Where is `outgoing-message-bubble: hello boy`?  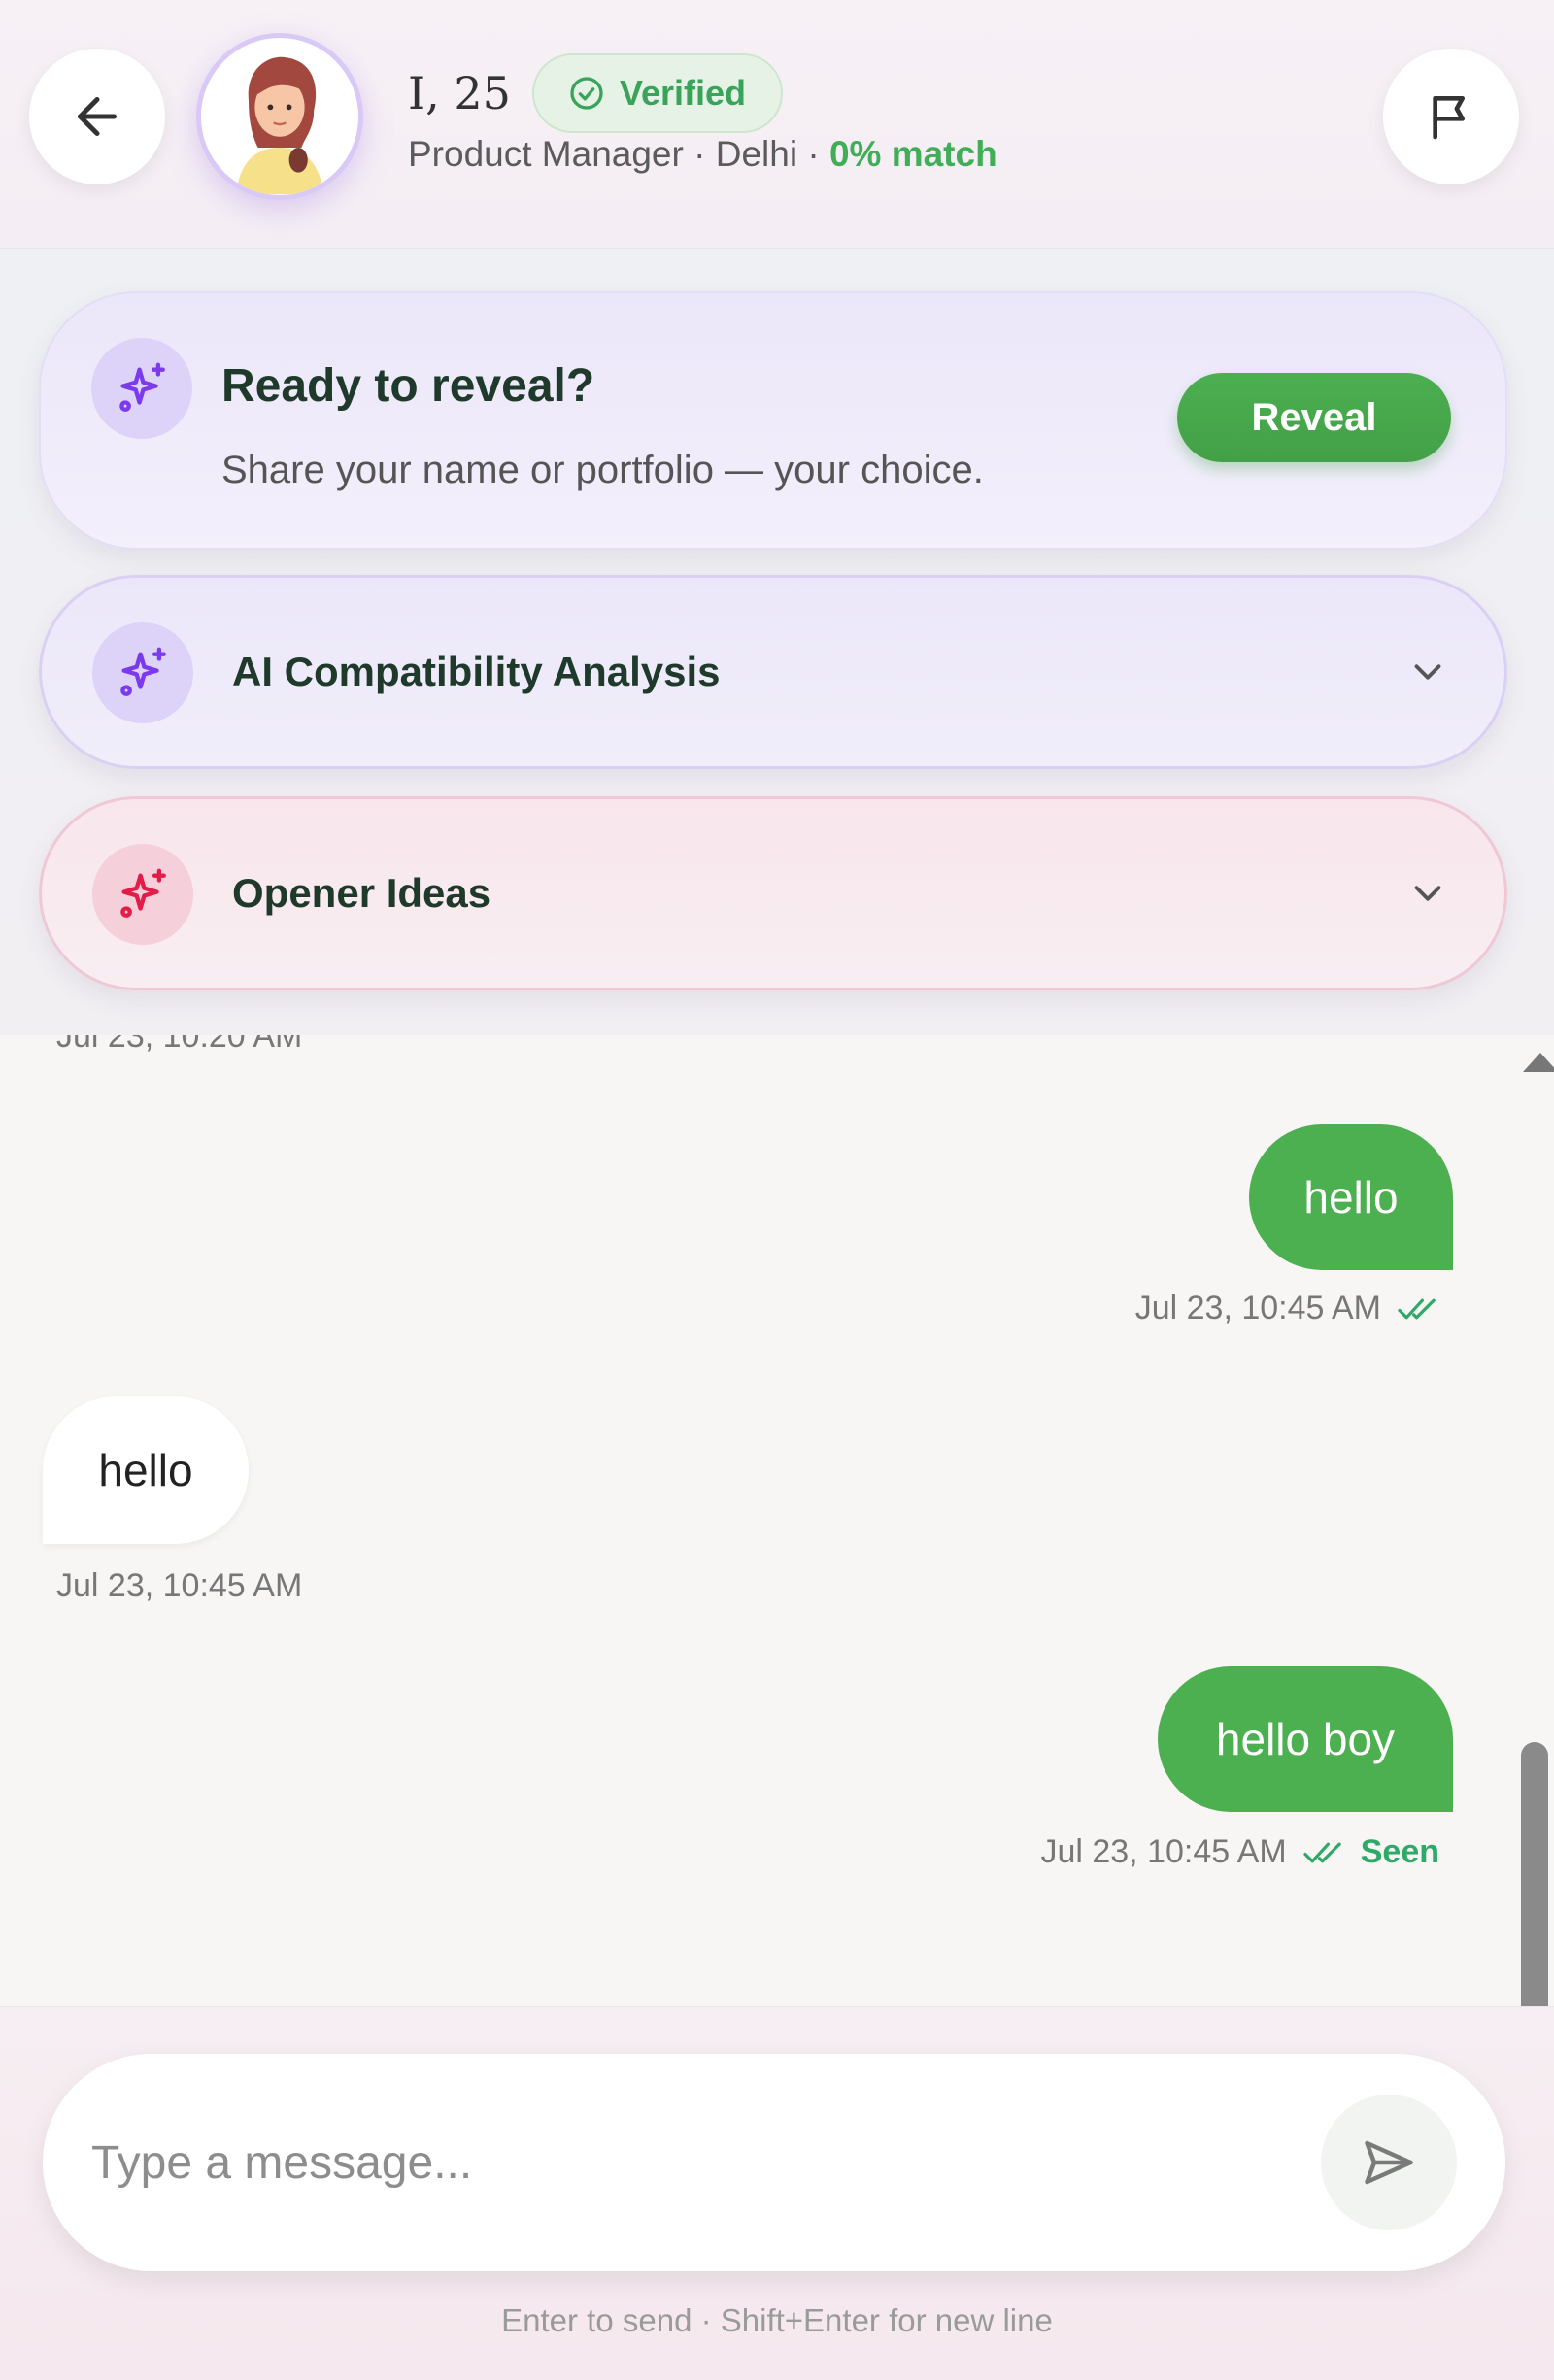
outgoing-message-bubble: hello boy is located at coordinates (1305, 1739).